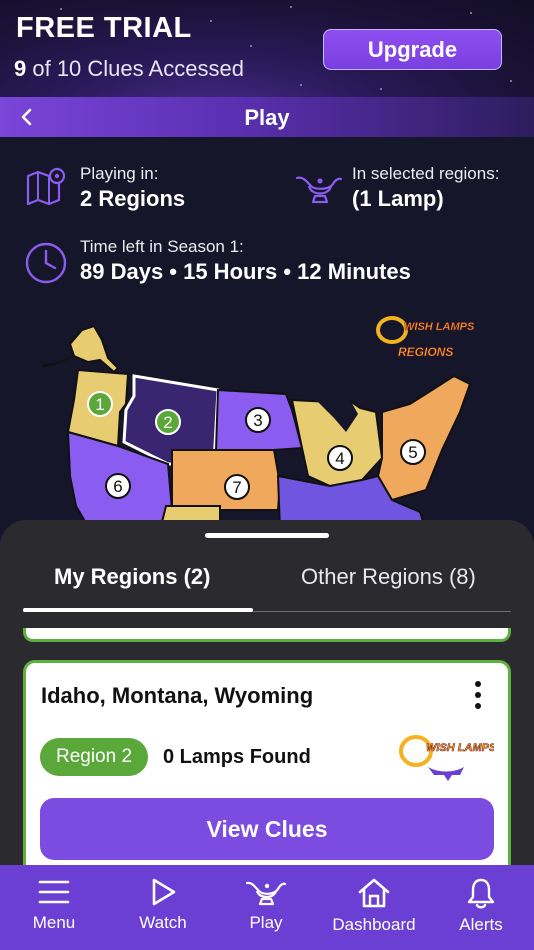 The image size is (534, 950). I want to click on region-marker-2: 2, so click(168, 422).